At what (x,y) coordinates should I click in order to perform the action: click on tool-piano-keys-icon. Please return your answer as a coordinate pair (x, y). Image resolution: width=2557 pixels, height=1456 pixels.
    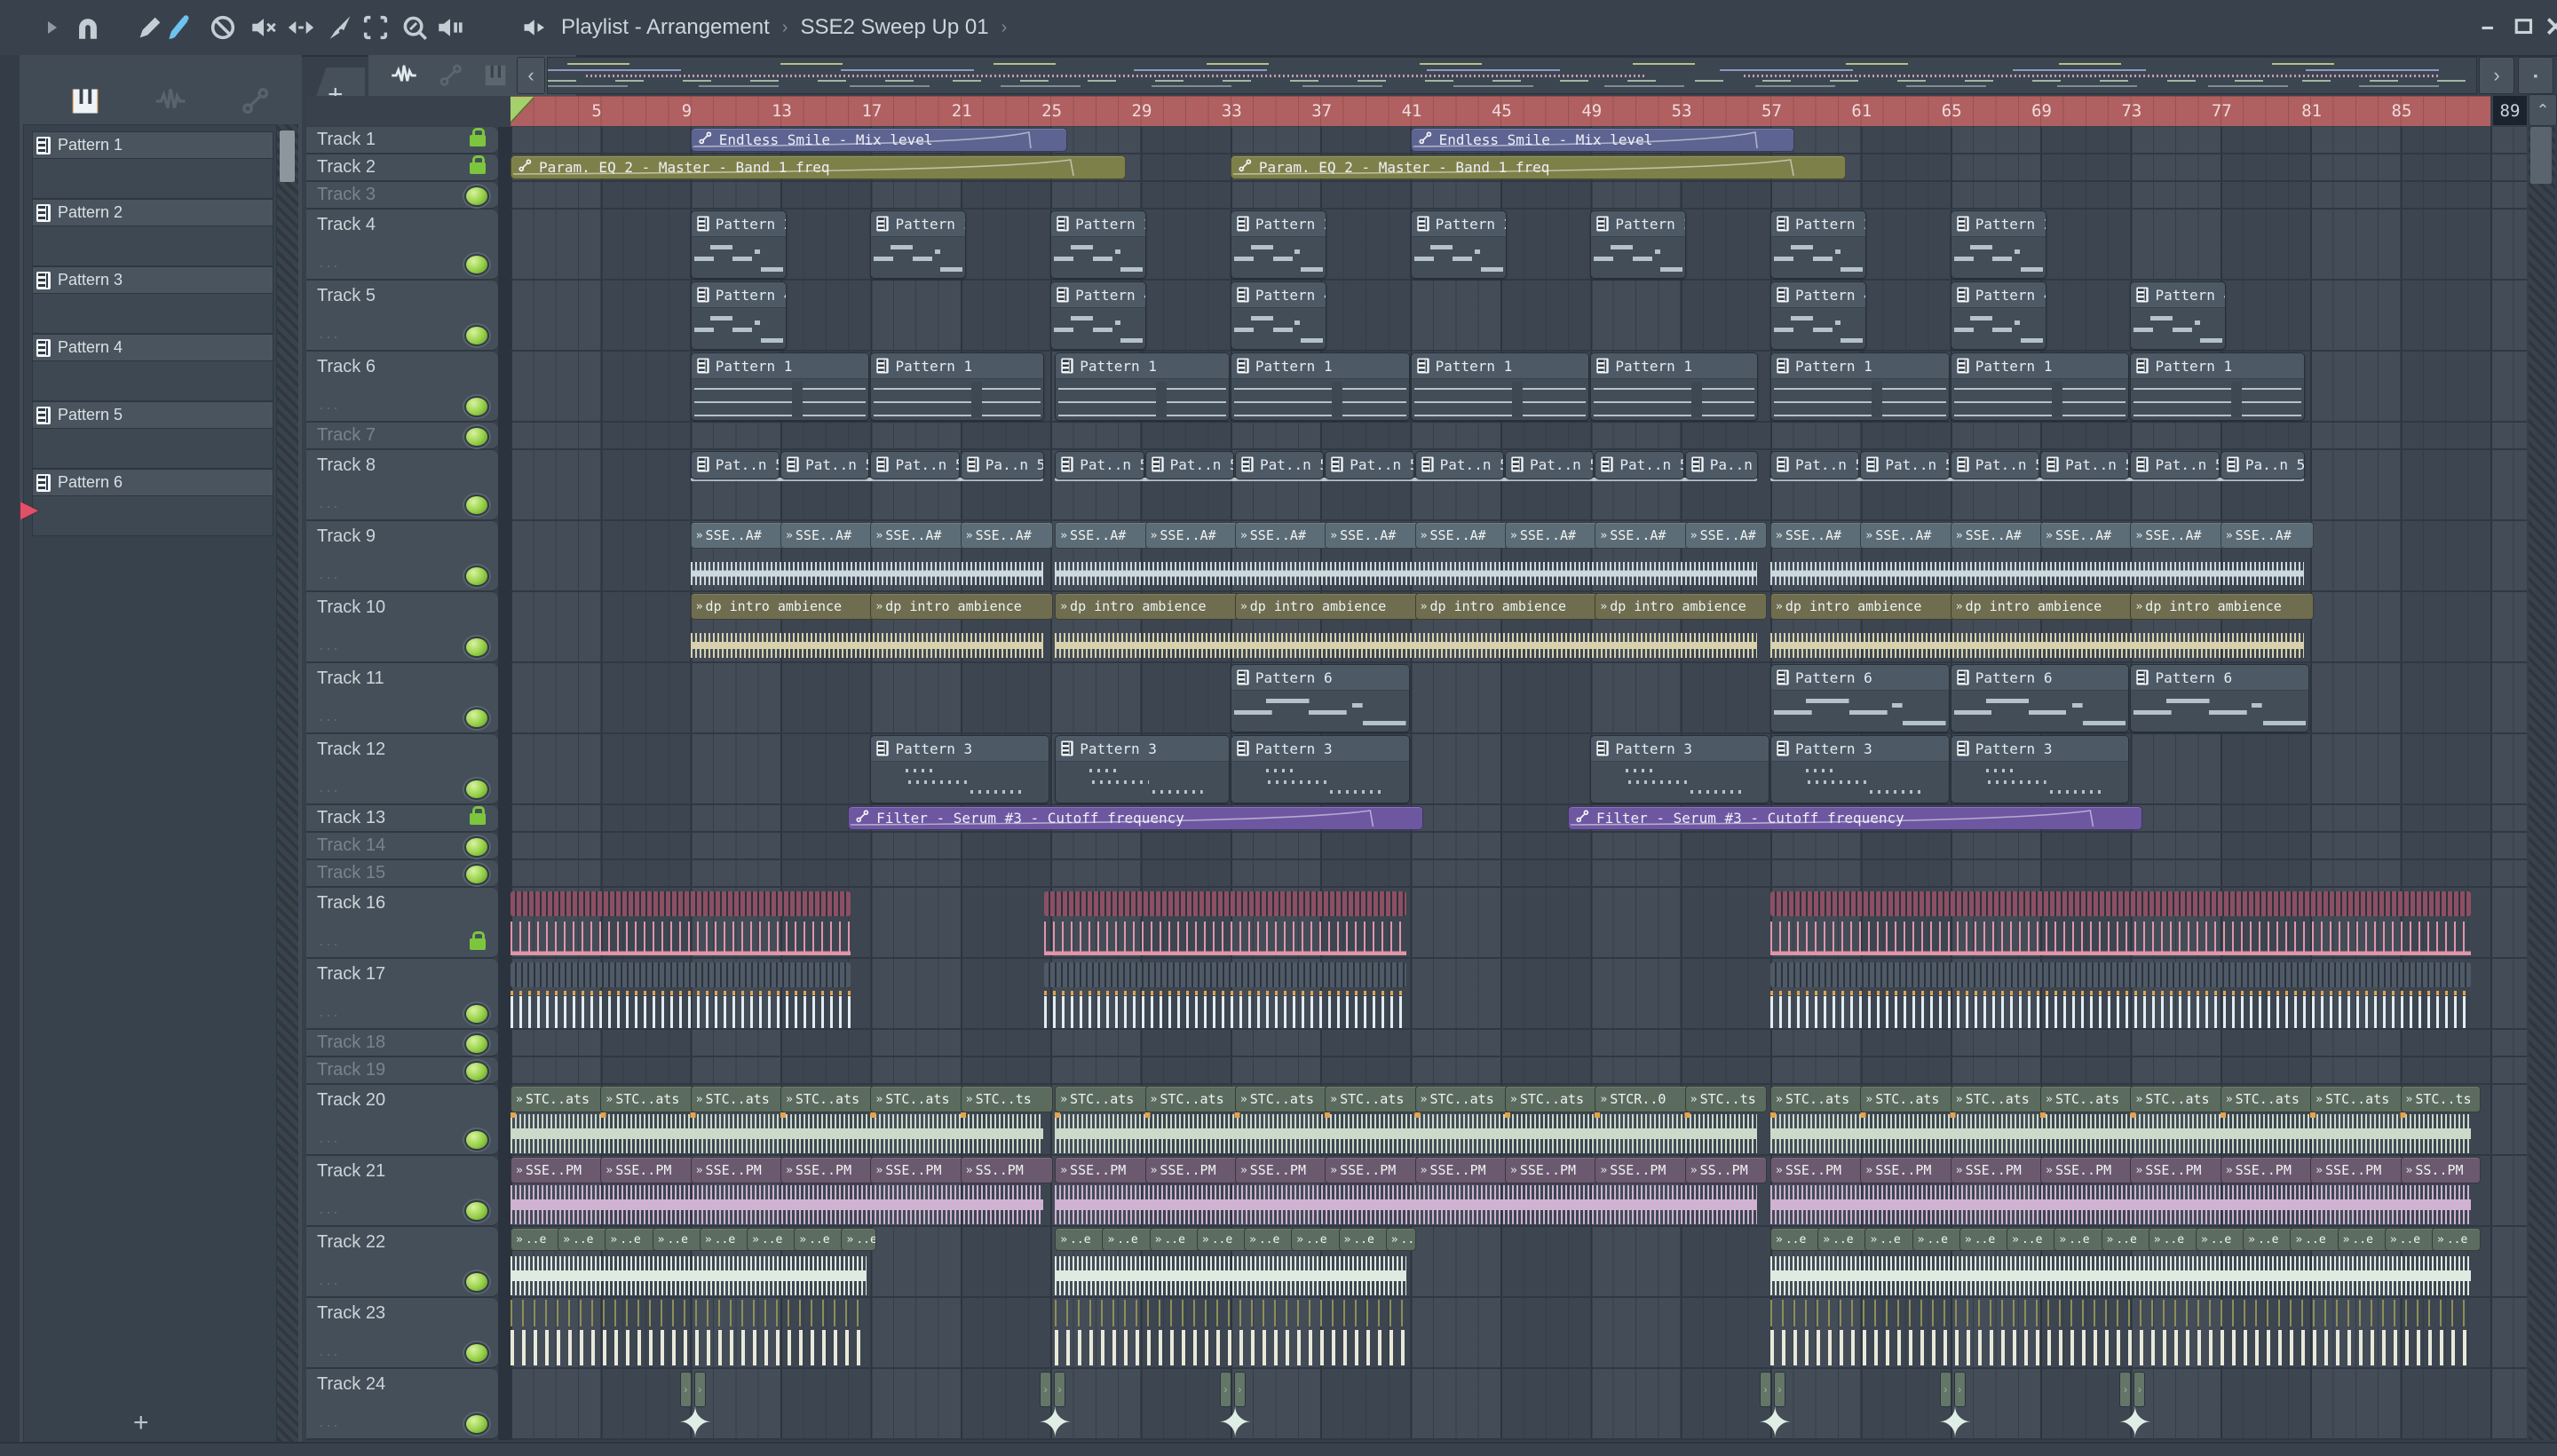
    Looking at the image, I should click on (495, 75).